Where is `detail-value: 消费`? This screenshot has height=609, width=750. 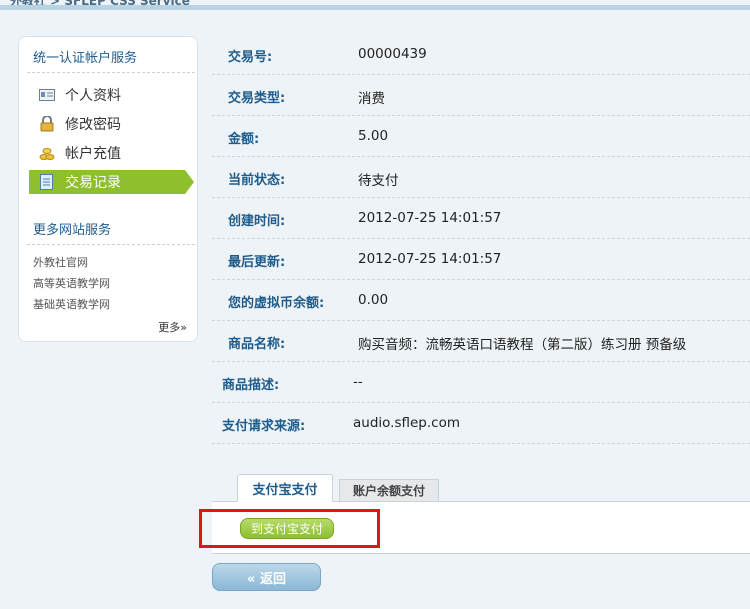
detail-value: 消费 is located at coordinates (371, 99).